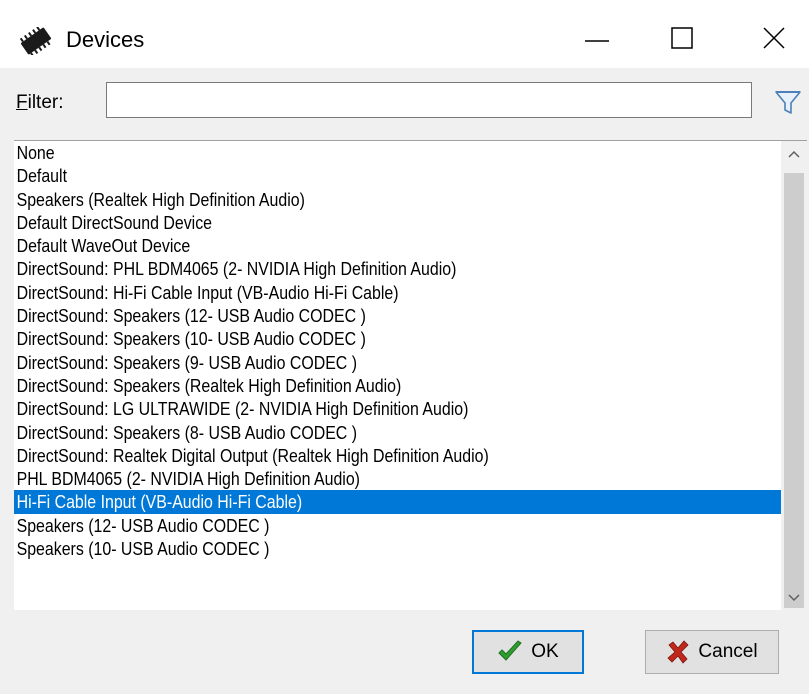 Image resolution: width=809 pixels, height=694 pixels. What do you see at coordinates (794, 390) in the screenshot?
I see `scroll-thumb` at bounding box center [794, 390].